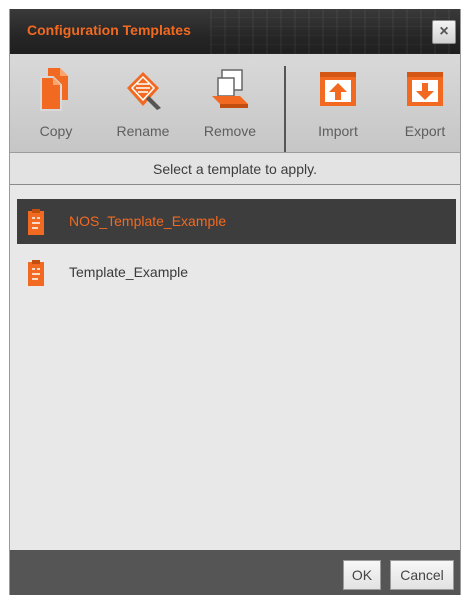  I want to click on import-button: Import, so click(338, 103).